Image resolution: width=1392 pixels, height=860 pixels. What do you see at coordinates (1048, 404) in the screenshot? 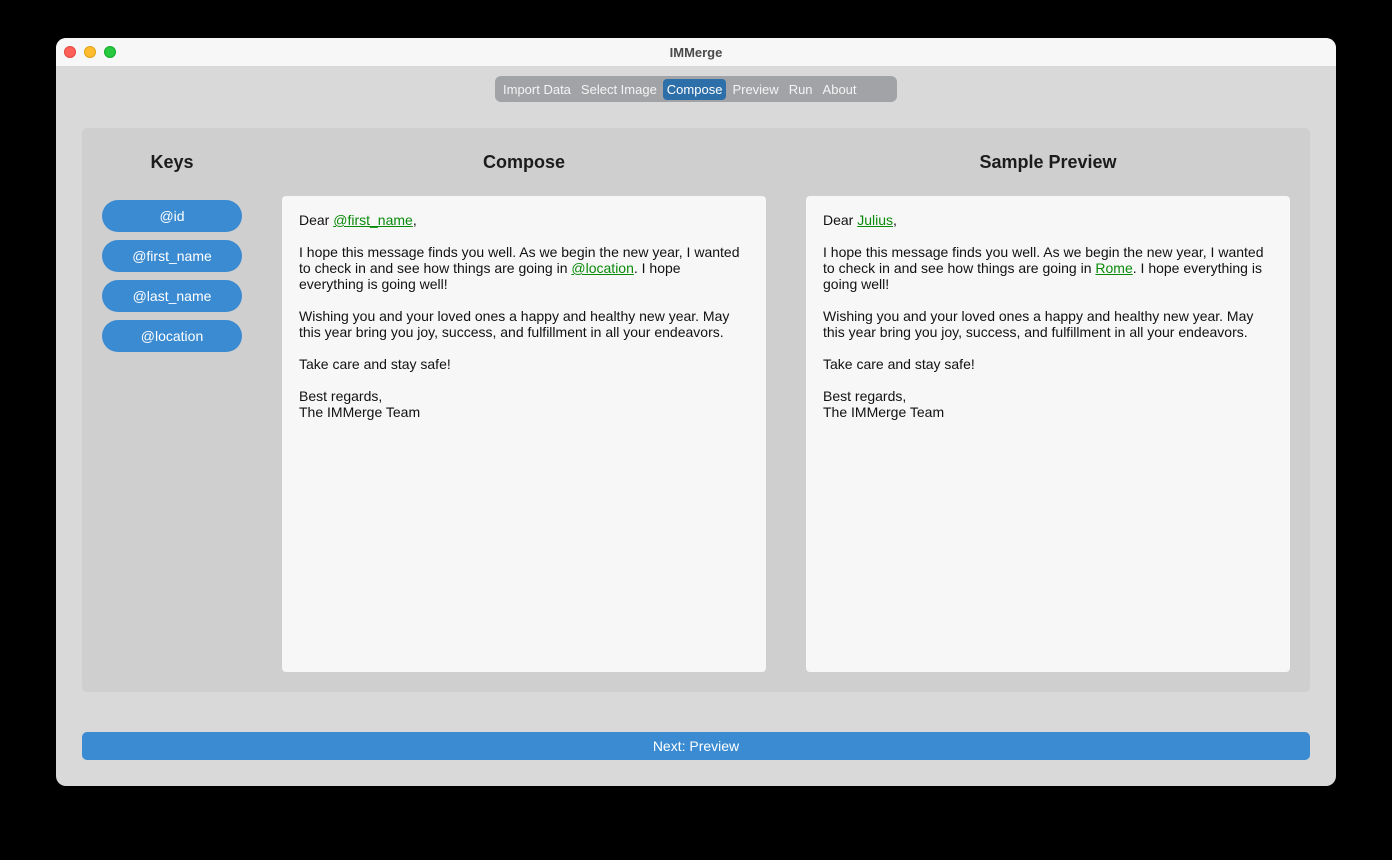
I see `preview-signoff: Best regards, The IMMerge Team` at bounding box center [1048, 404].